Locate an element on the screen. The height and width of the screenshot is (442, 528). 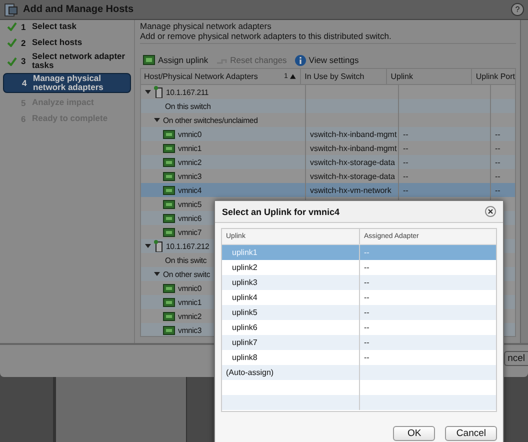
page-heading: Manage physical network adapters is located at coordinates (206, 25).